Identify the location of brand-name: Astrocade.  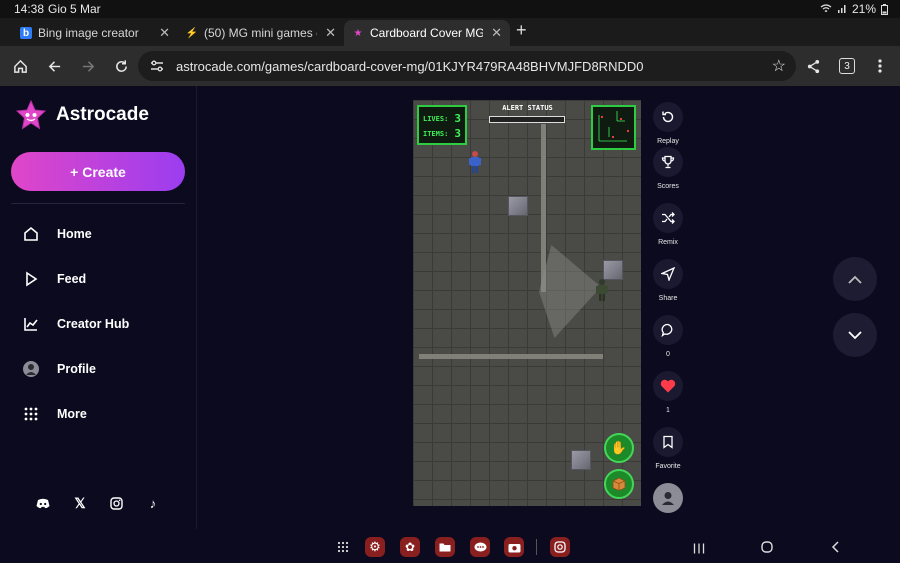
(102, 114).